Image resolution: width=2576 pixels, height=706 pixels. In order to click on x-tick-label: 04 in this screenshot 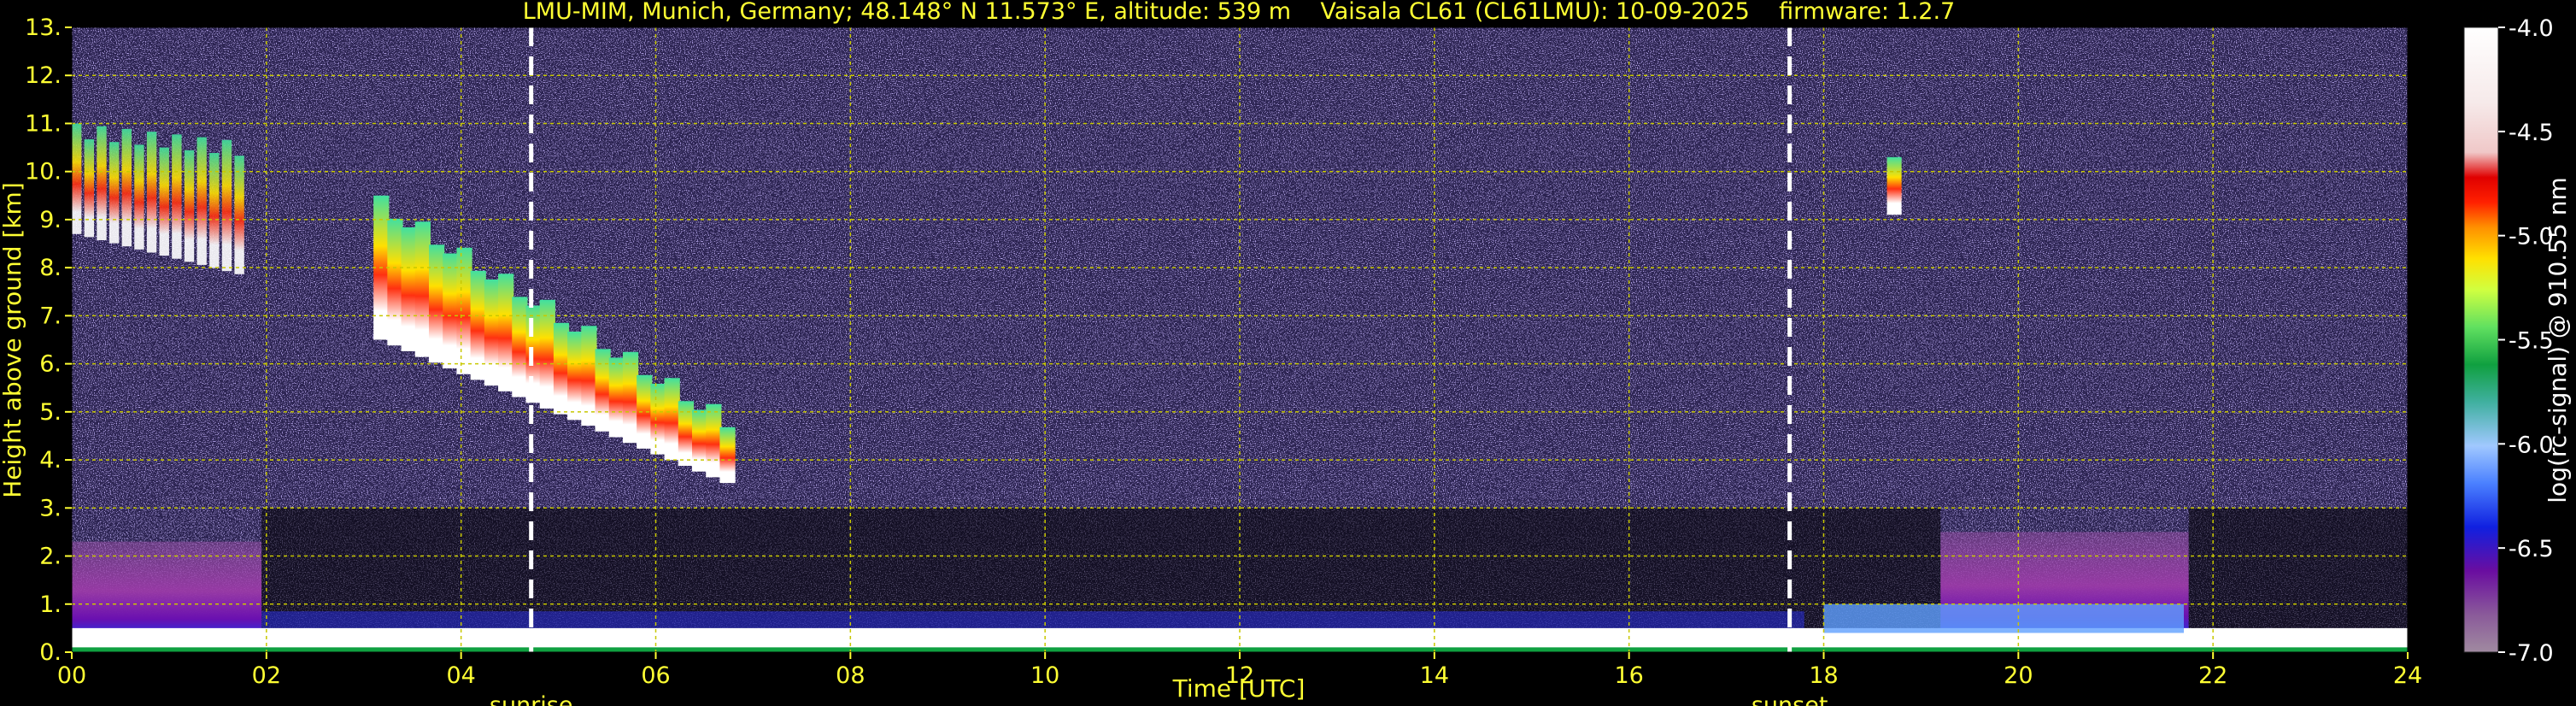, I will do `click(460, 675)`.